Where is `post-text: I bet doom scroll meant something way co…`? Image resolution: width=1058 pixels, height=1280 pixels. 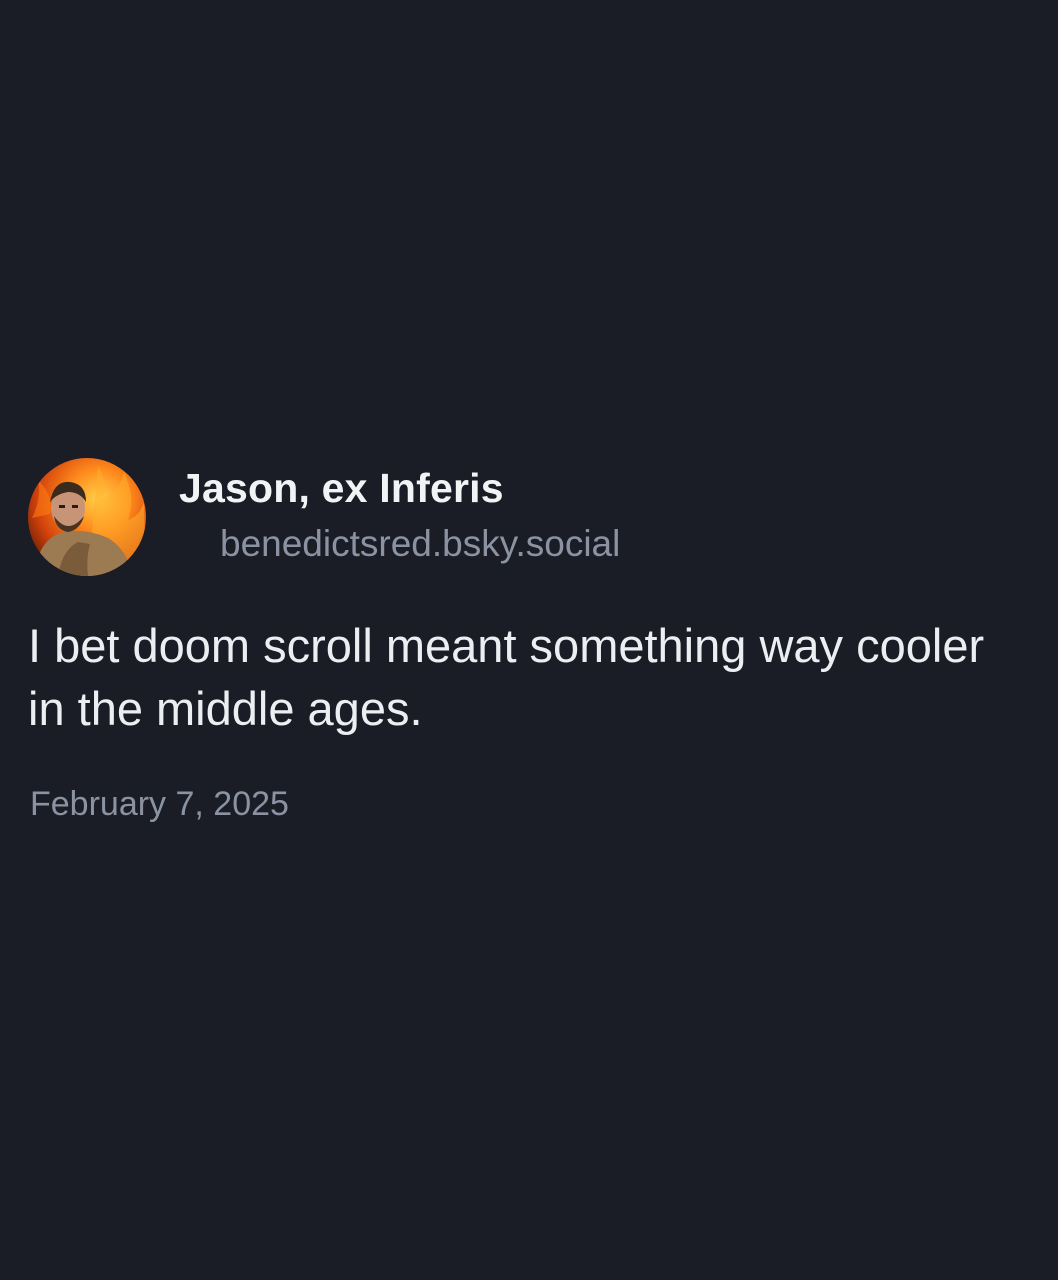
post-text: I bet doom scroll meant something way co… is located at coordinates (506, 677).